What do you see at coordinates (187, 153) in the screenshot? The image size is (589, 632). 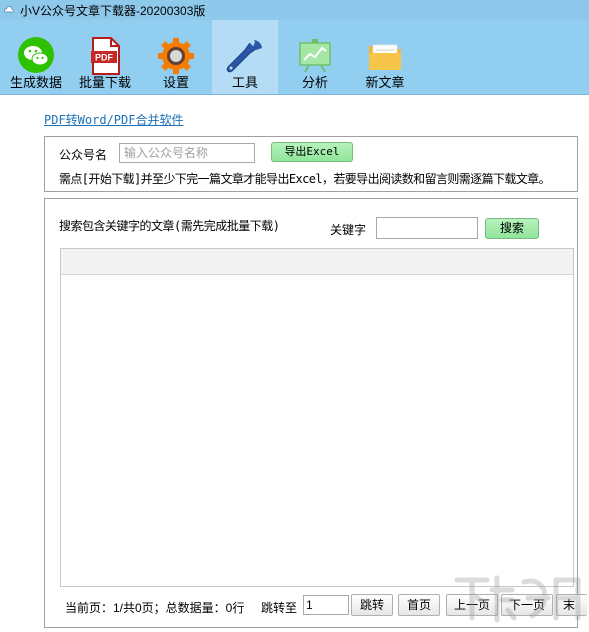 I see `account-name-input` at bounding box center [187, 153].